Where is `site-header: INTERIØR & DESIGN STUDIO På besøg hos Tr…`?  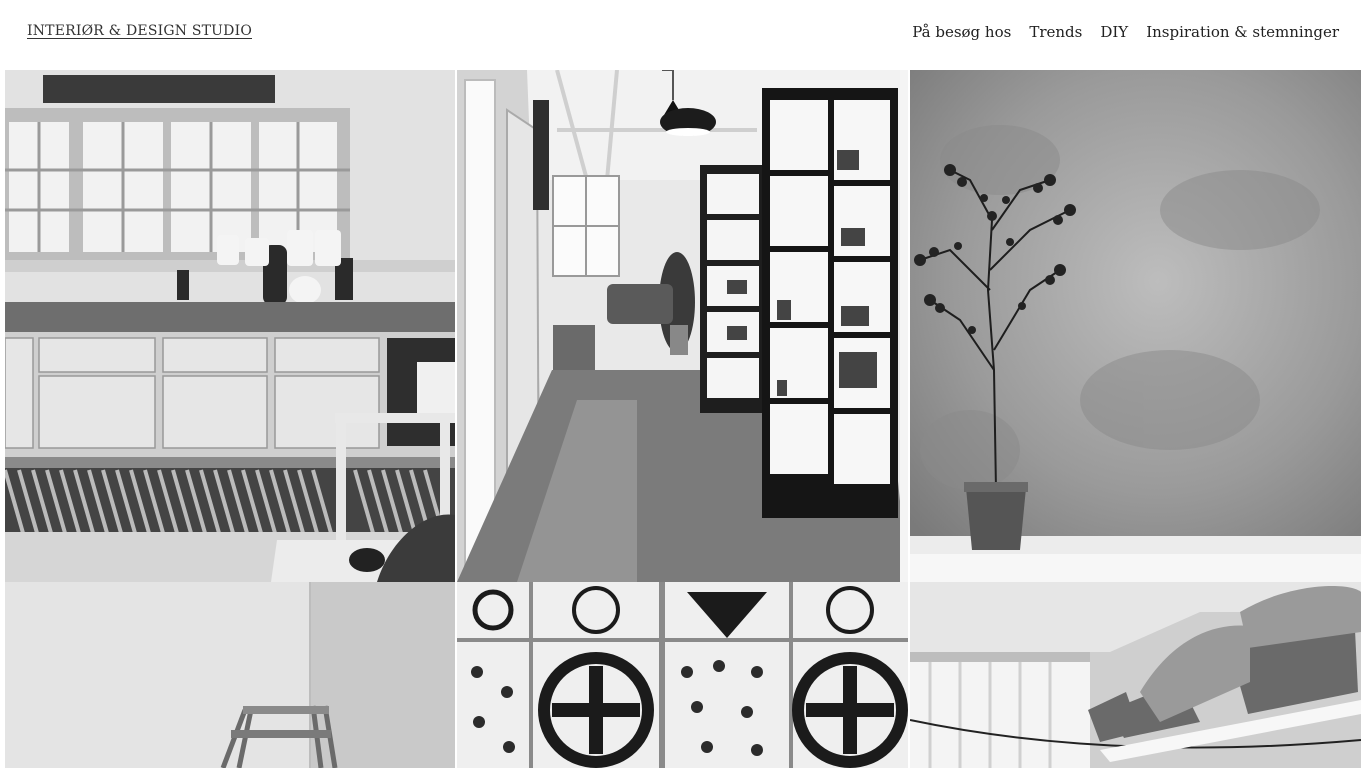
site-header: INTERIØR & DESIGN STUDIO På besøg hos Tr… is located at coordinates (683, 35).